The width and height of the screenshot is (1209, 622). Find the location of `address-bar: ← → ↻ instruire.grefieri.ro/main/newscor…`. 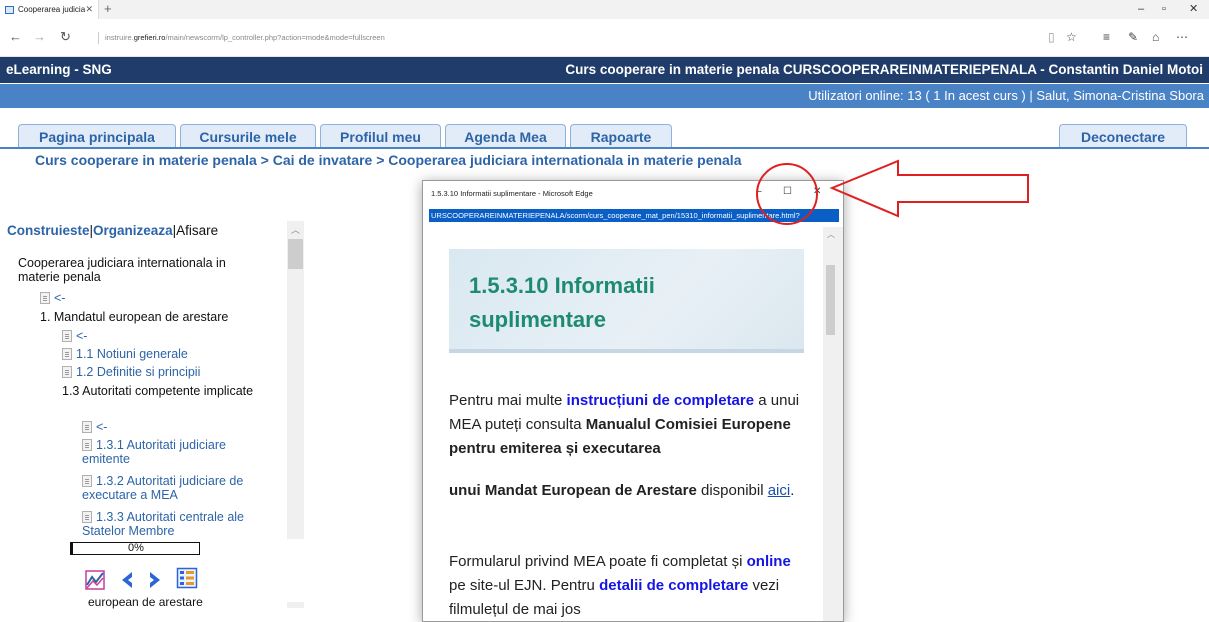

address-bar: ← → ↻ instruire.grefieri.ro/main/newscor… is located at coordinates (604, 38).